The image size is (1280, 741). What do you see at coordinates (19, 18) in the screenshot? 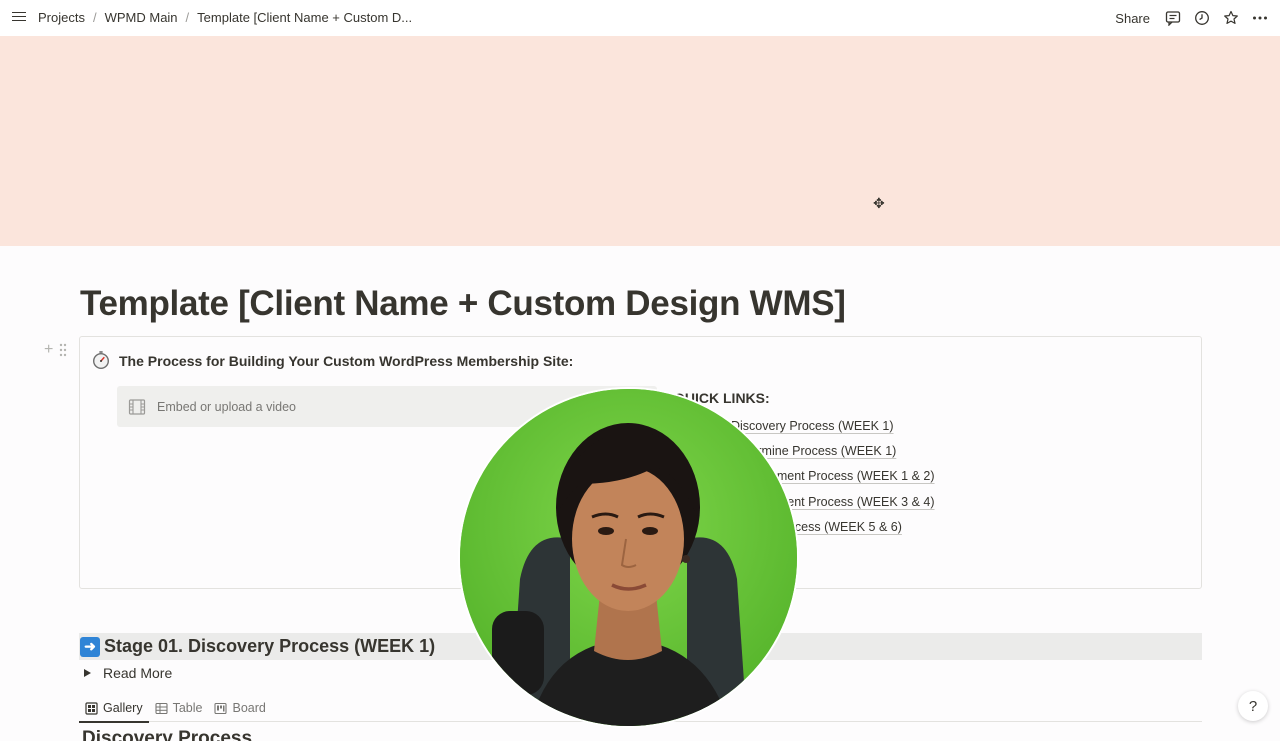
I see `sidebar-menu-icon` at bounding box center [19, 18].